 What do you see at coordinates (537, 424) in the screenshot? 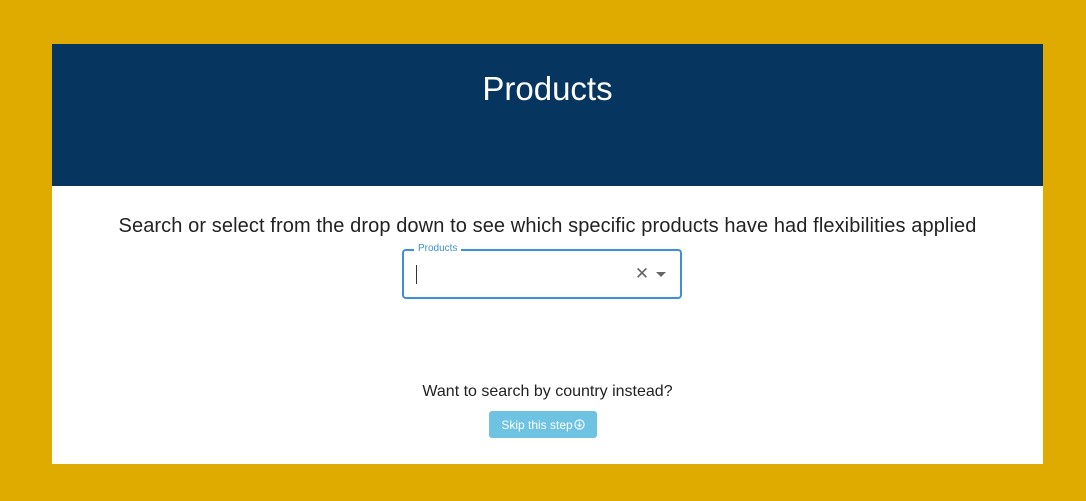
I see `skip-step-label: Skip this step` at bounding box center [537, 424].